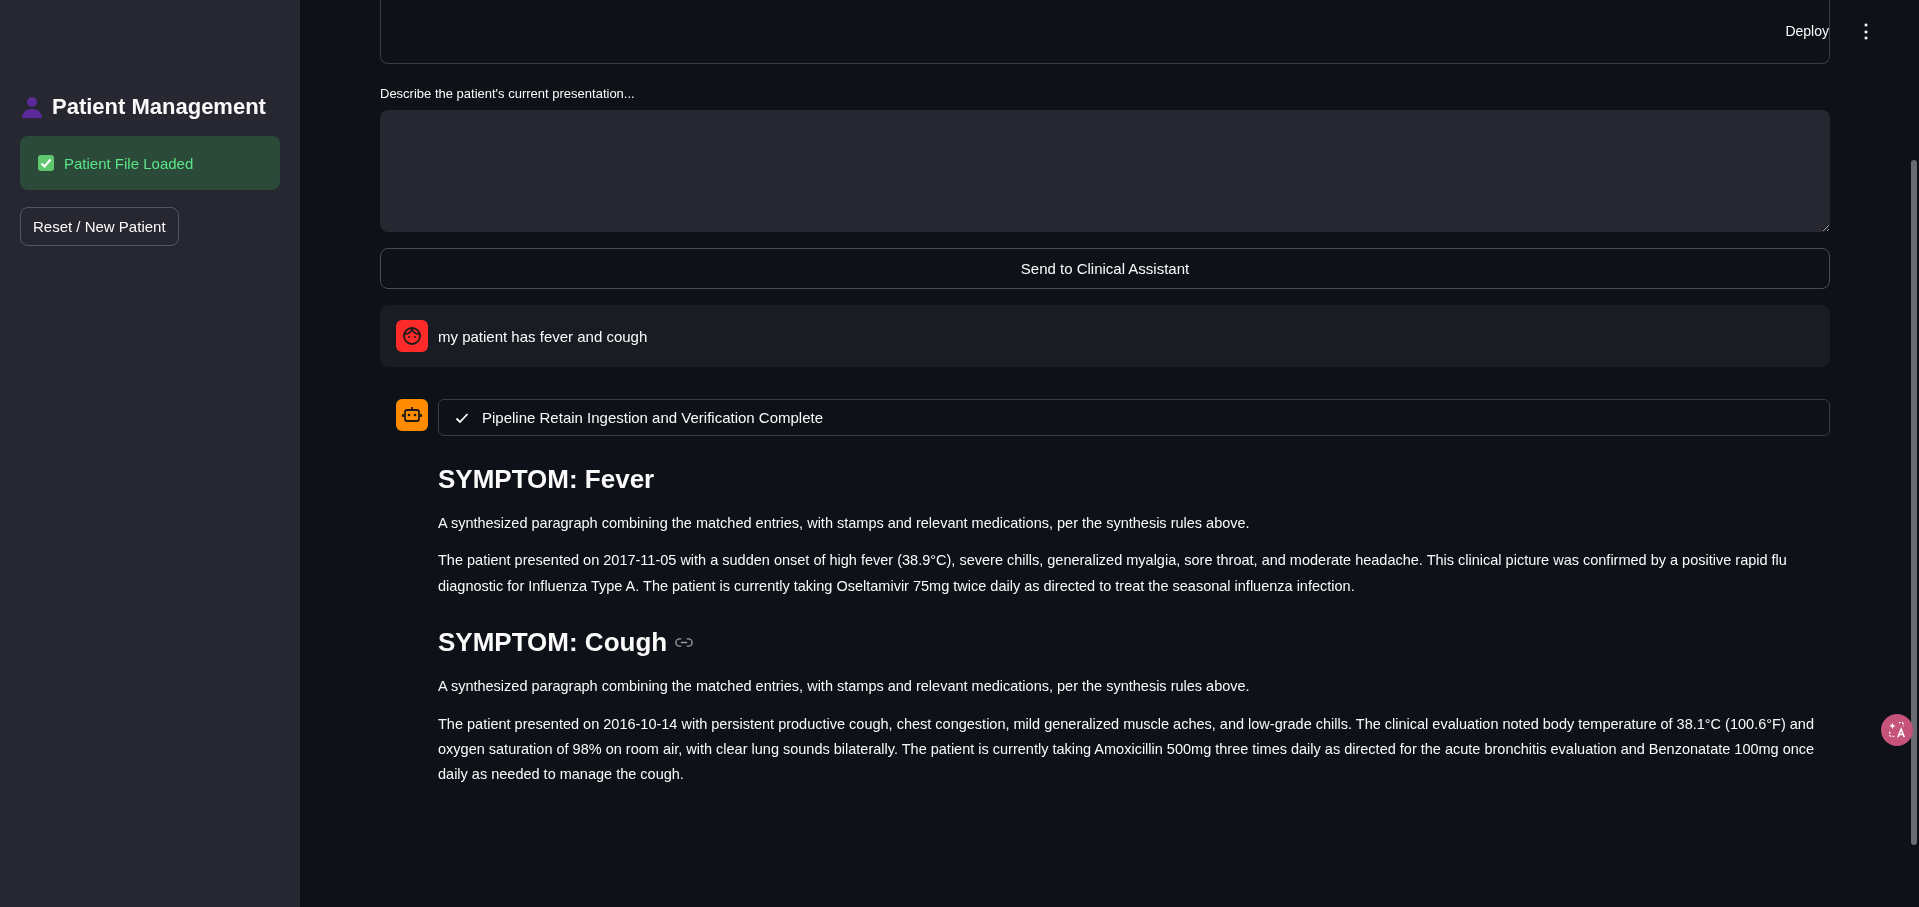 Image resolution: width=1919 pixels, height=907 pixels. Describe the element at coordinates (412, 415) in the screenshot. I see `robot-avatar-icon` at that location.